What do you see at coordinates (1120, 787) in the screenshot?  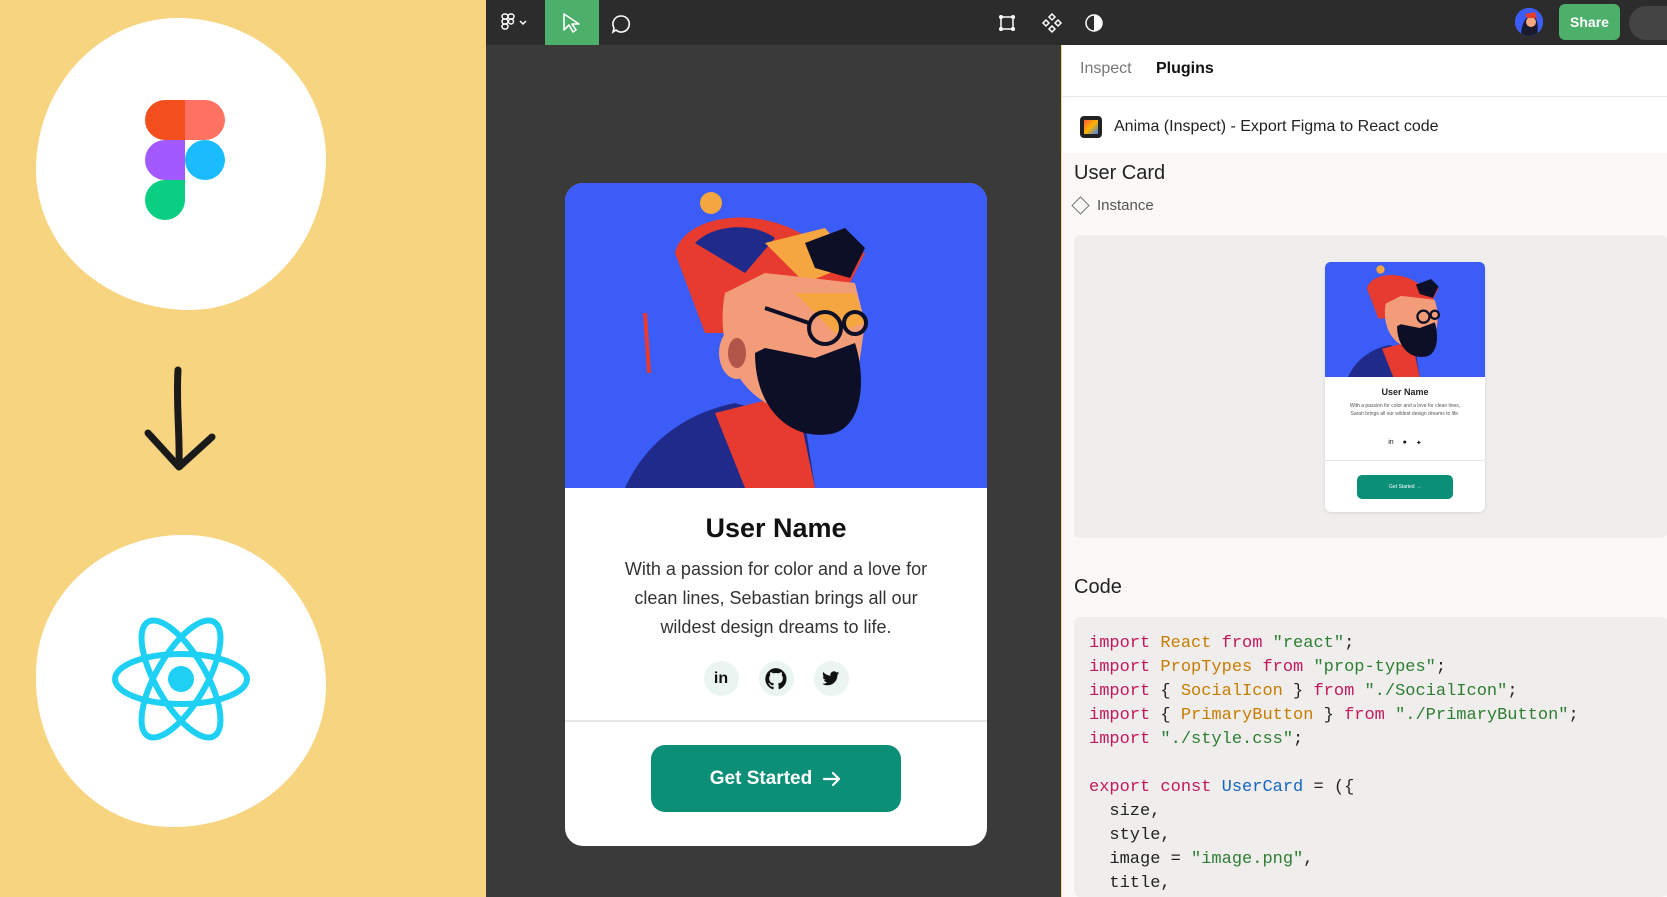 I see `code-token: export` at bounding box center [1120, 787].